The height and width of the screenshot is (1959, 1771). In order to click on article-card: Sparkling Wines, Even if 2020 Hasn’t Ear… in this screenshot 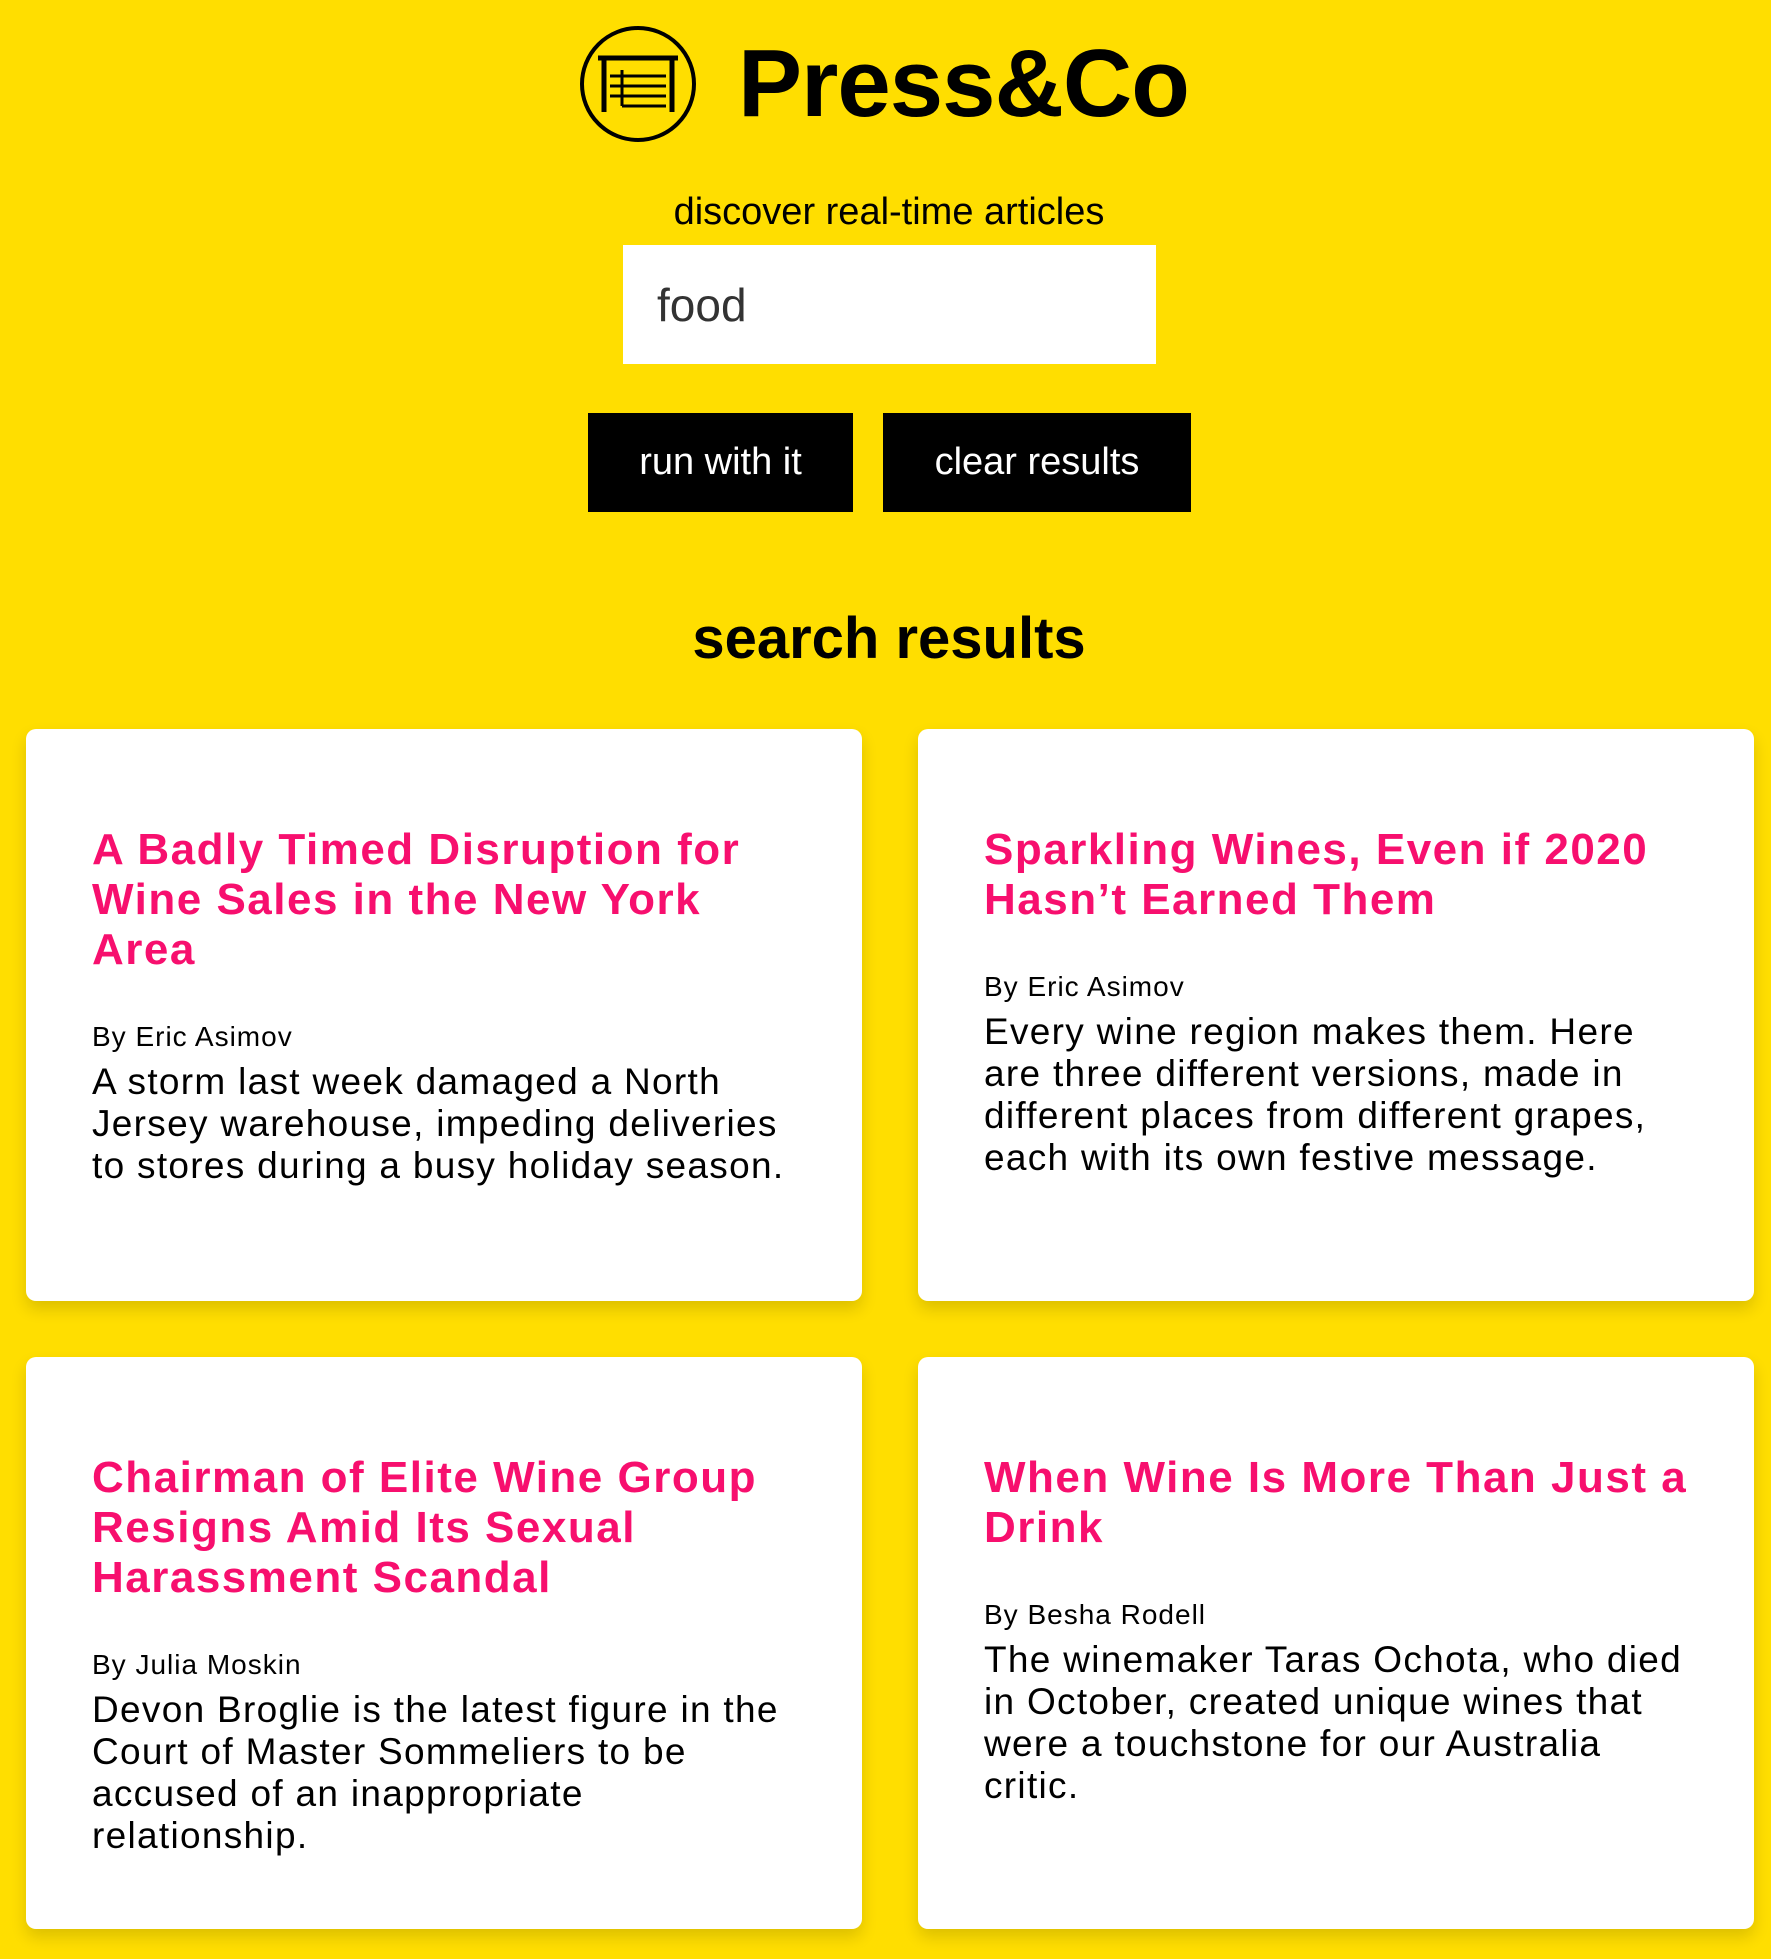, I will do `click(1336, 1015)`.